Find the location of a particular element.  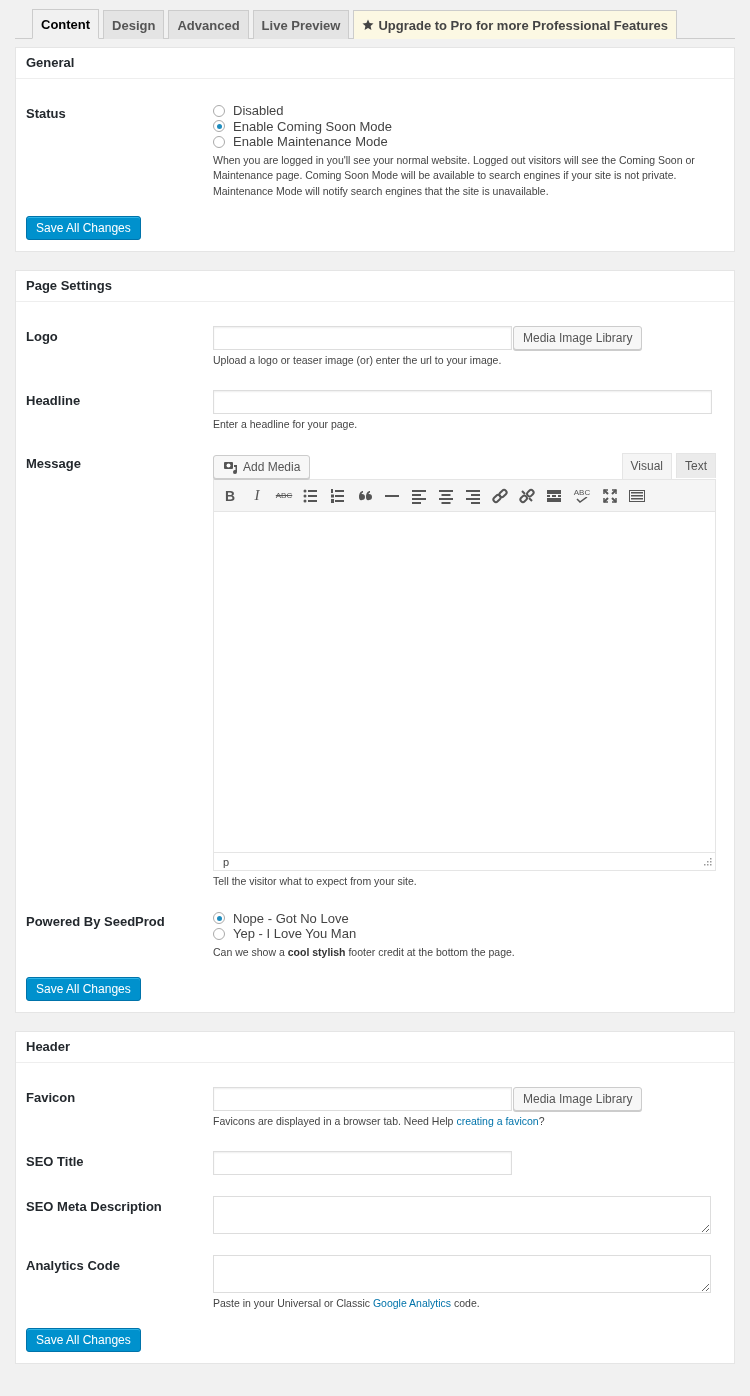

link-icon is located at coordinates (500, 495).